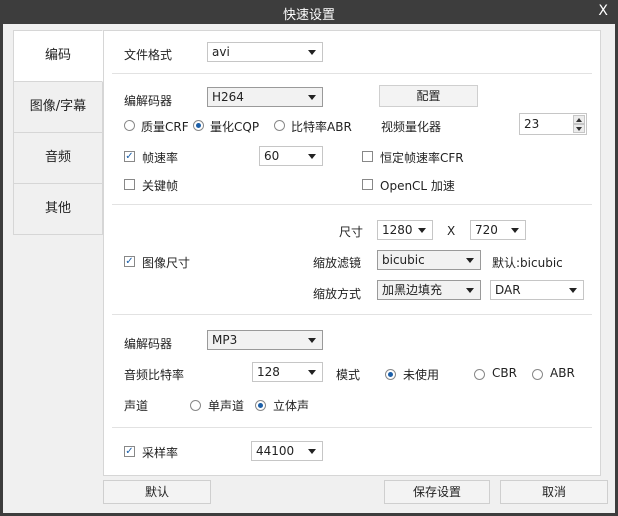  What do you see at coordinates (337, 263) in the screenshot?
I see `scale-filter-label: 缩放滤镜` at bounding box center [337, 263].